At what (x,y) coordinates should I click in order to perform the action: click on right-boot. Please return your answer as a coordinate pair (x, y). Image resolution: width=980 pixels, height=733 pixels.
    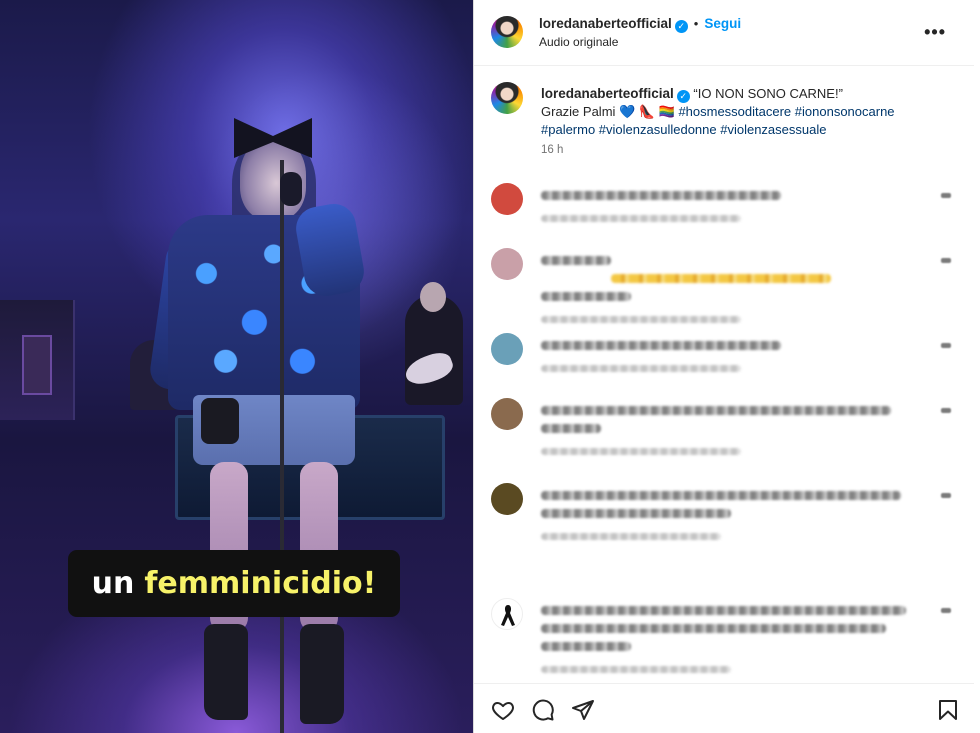
    Looking at the image, I should click on (322, 674).